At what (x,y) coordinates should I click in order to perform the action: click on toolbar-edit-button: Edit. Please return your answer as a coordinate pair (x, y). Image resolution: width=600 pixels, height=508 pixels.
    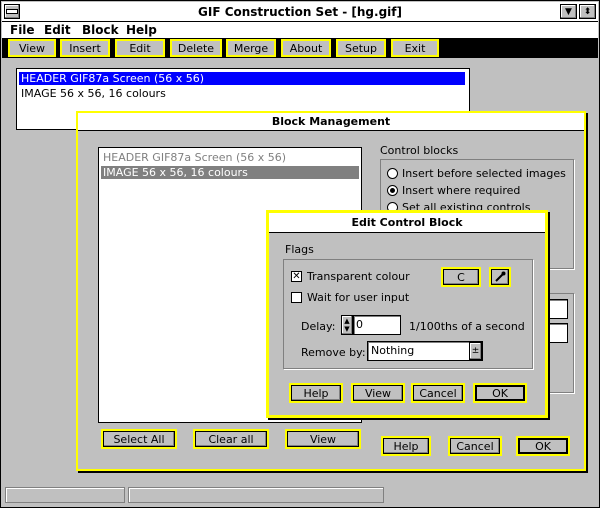
    Looking at the image, I should click on (140, 48).